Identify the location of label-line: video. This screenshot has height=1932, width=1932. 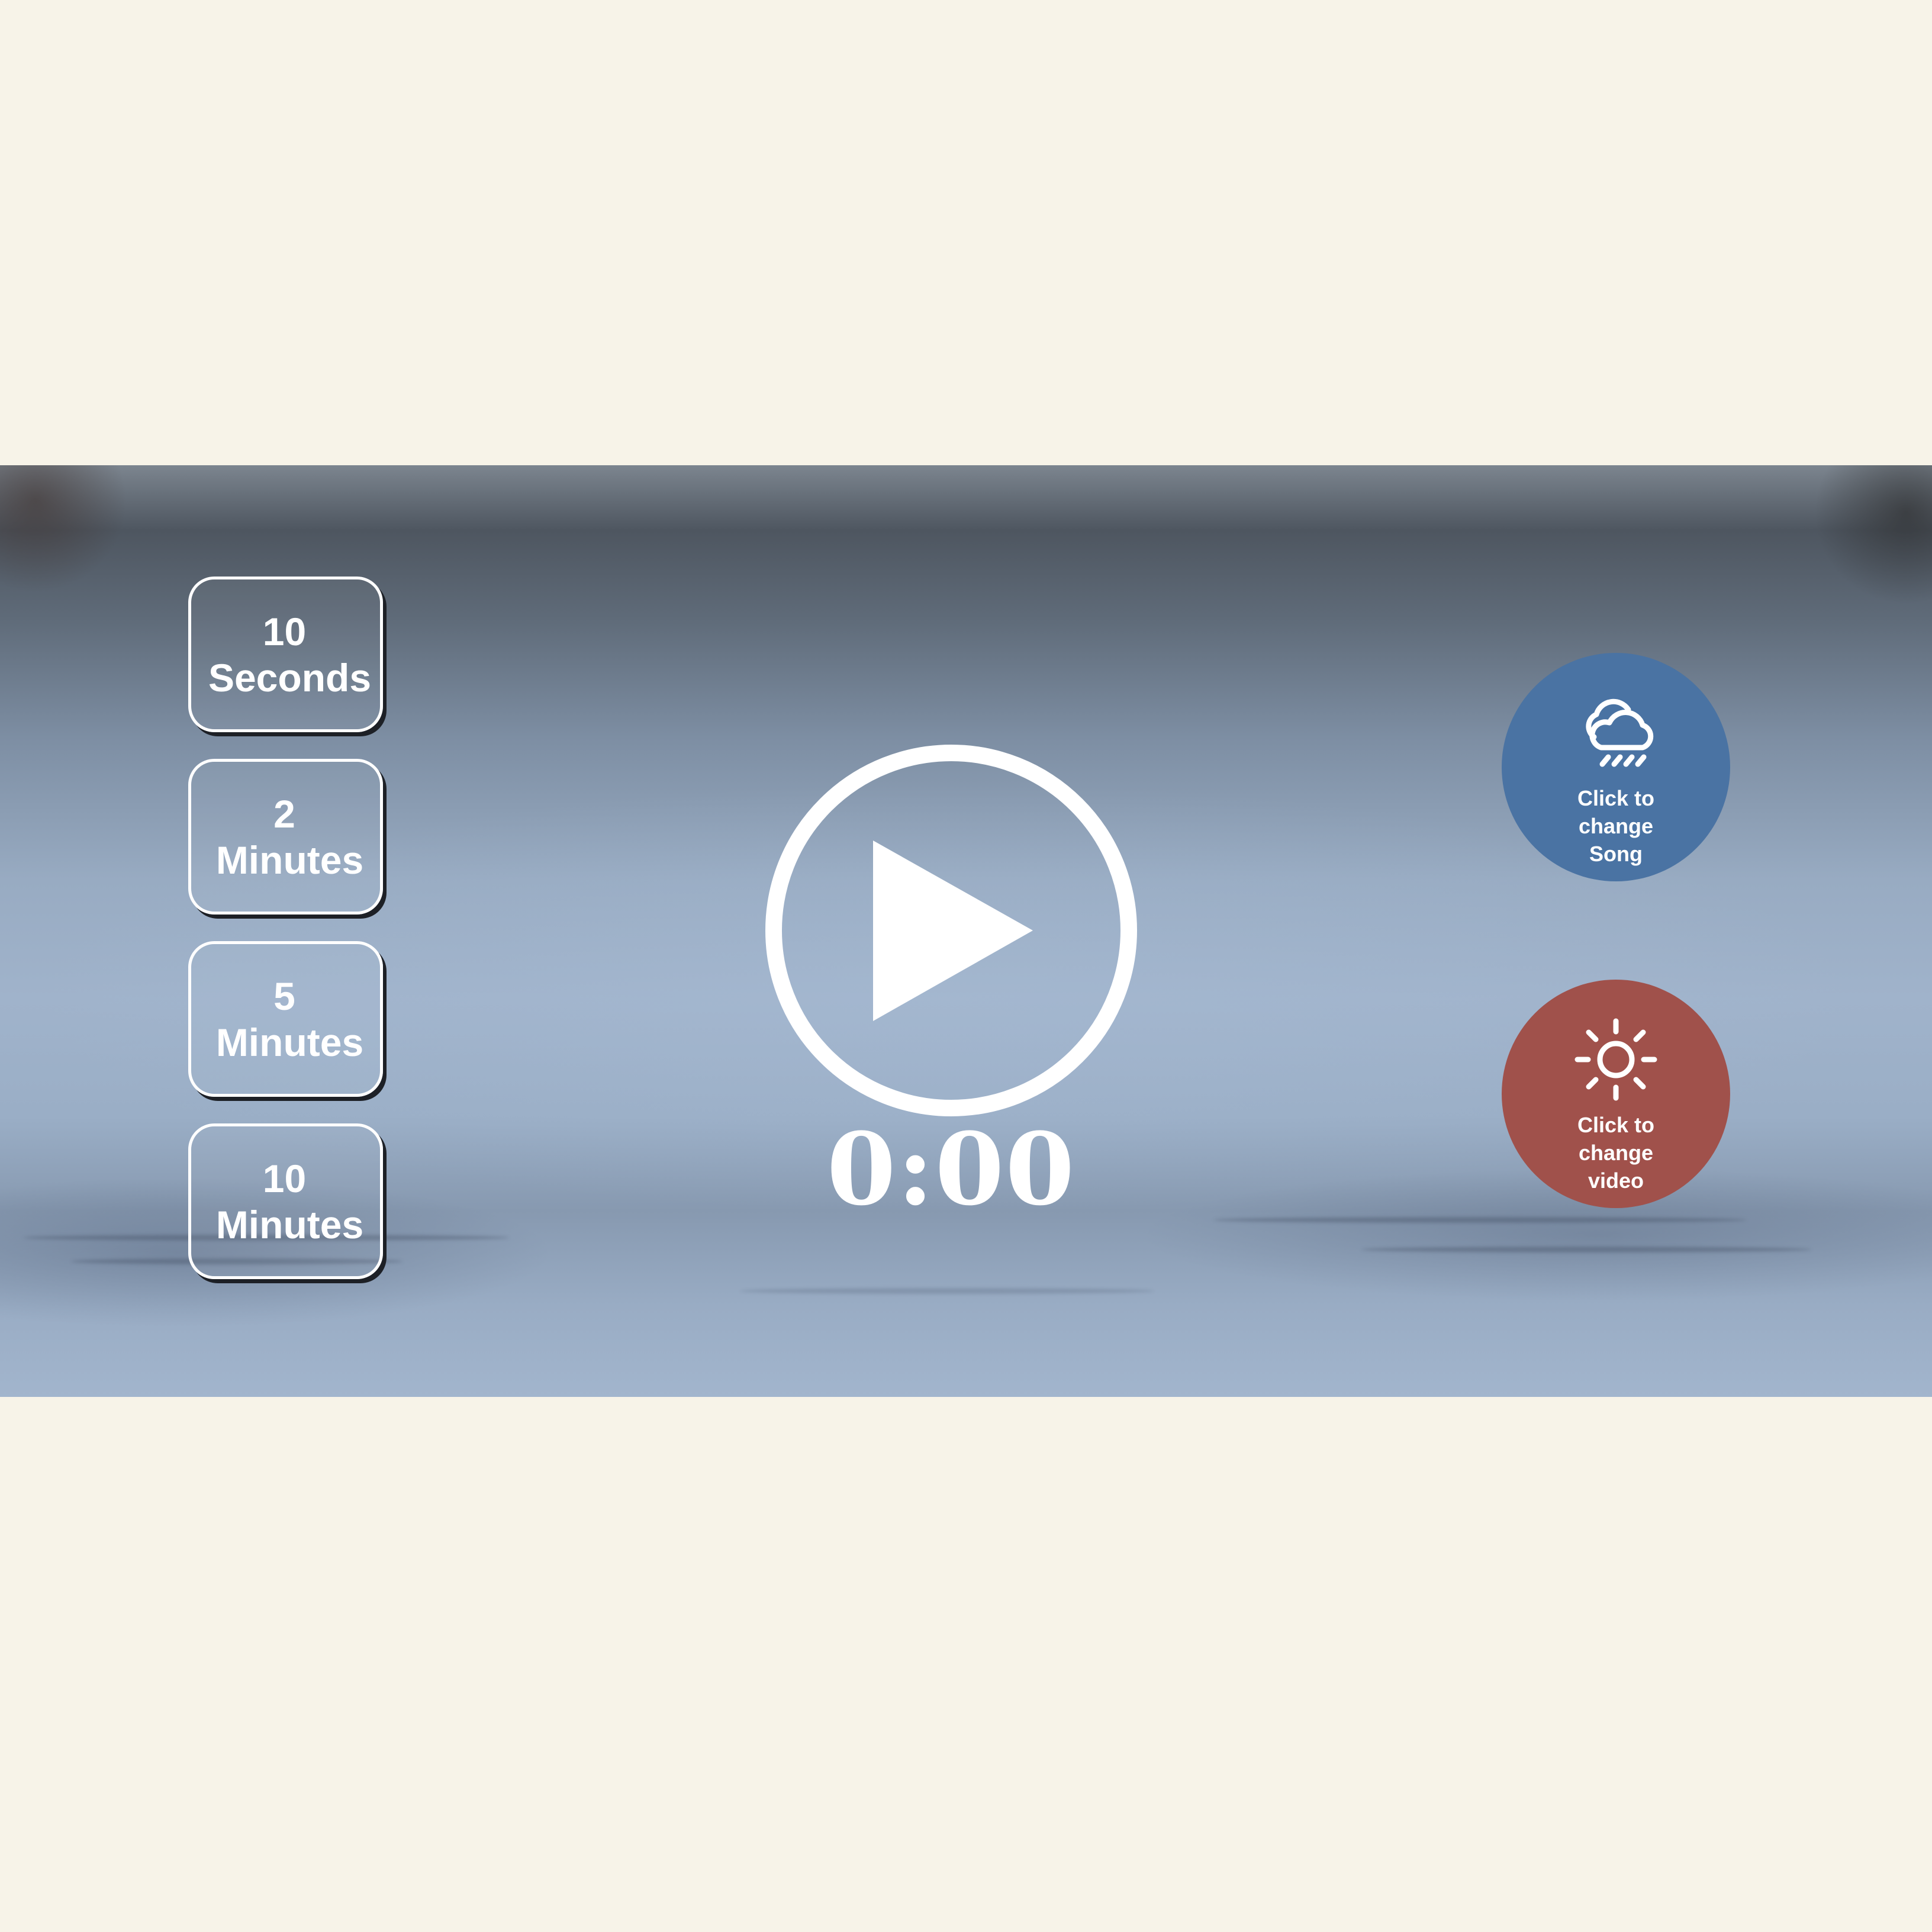
(1616, 1181).